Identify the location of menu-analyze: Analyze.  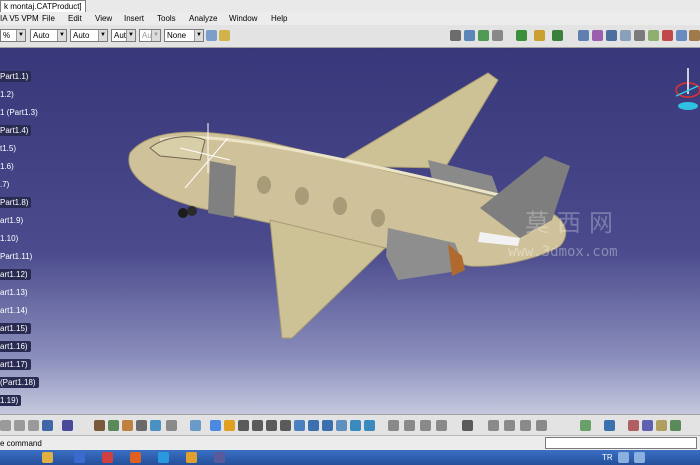
(203, 18).